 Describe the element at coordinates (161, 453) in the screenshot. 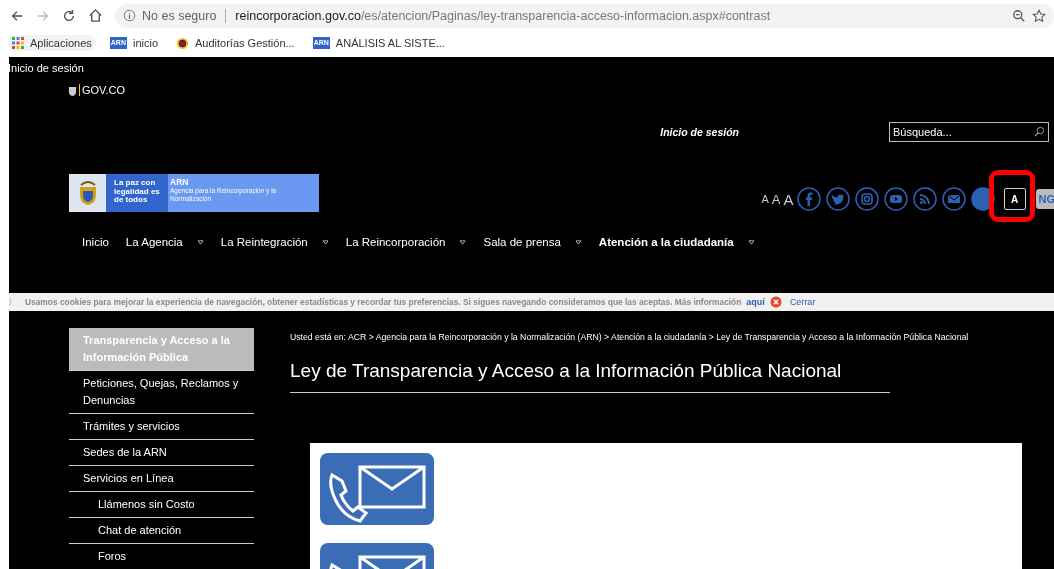

I see `sidebar-item: Sedes de la ARN` at that location.